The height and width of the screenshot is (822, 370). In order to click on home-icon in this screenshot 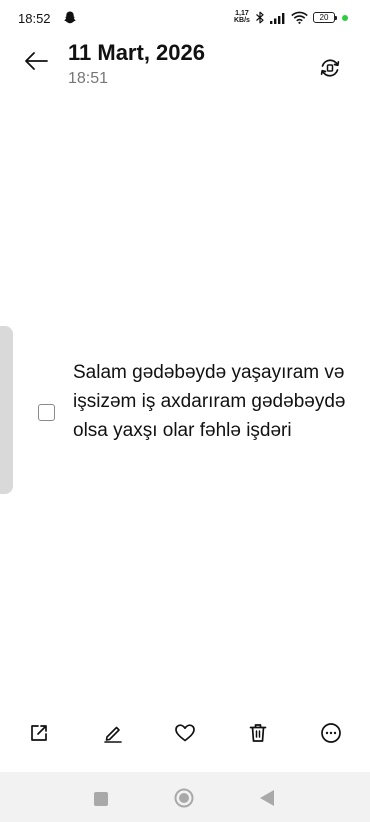, I will do `click(184, 798)`.